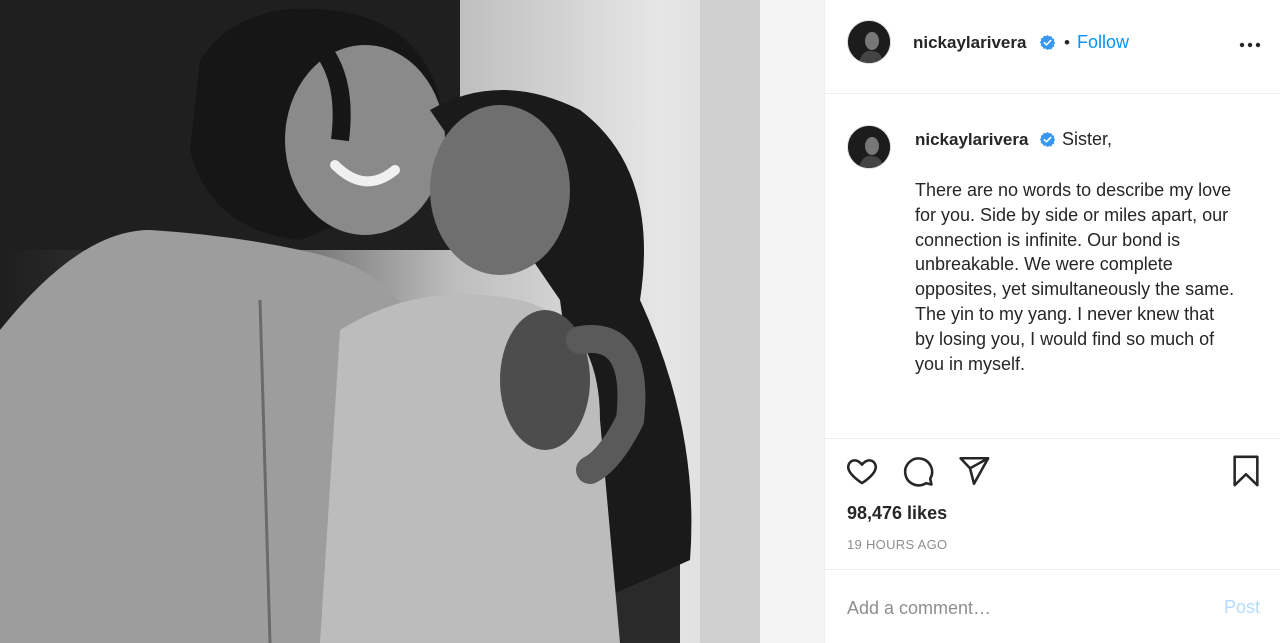  I want to click on follow-button: Follow, so click(1103, 42).